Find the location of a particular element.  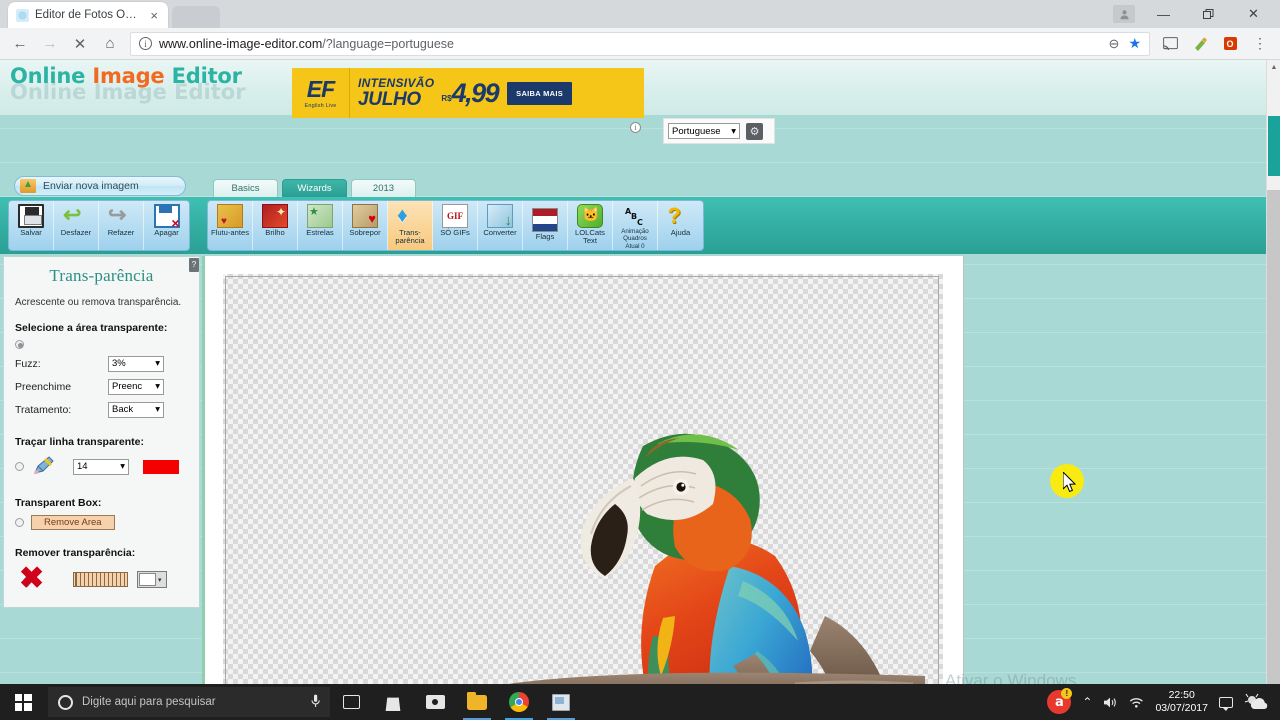

show-hidden-icons-chevron: ⌃ is located at coordinates (1087, 702).